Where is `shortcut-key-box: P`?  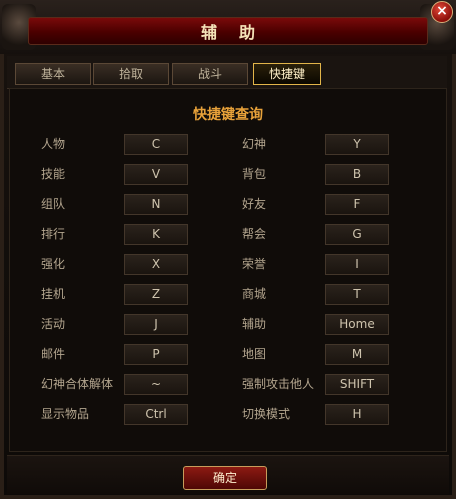
shortcut-key-box: P is located at coordinates (156, 354).